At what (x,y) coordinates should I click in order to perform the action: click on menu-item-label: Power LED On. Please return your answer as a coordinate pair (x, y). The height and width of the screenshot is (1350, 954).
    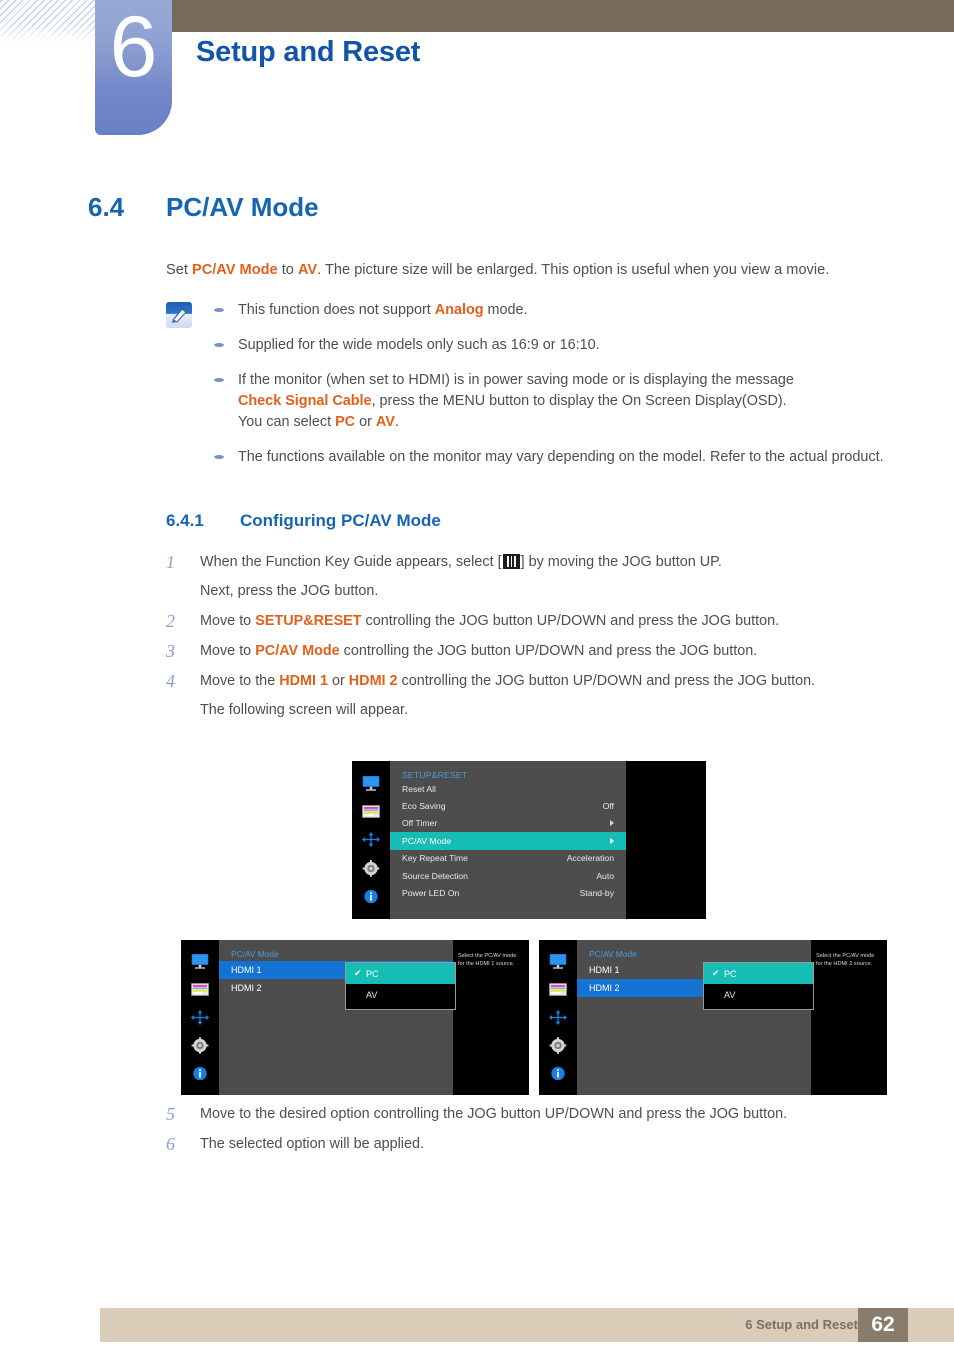
    Looking at the image, I should click on (431, 893).